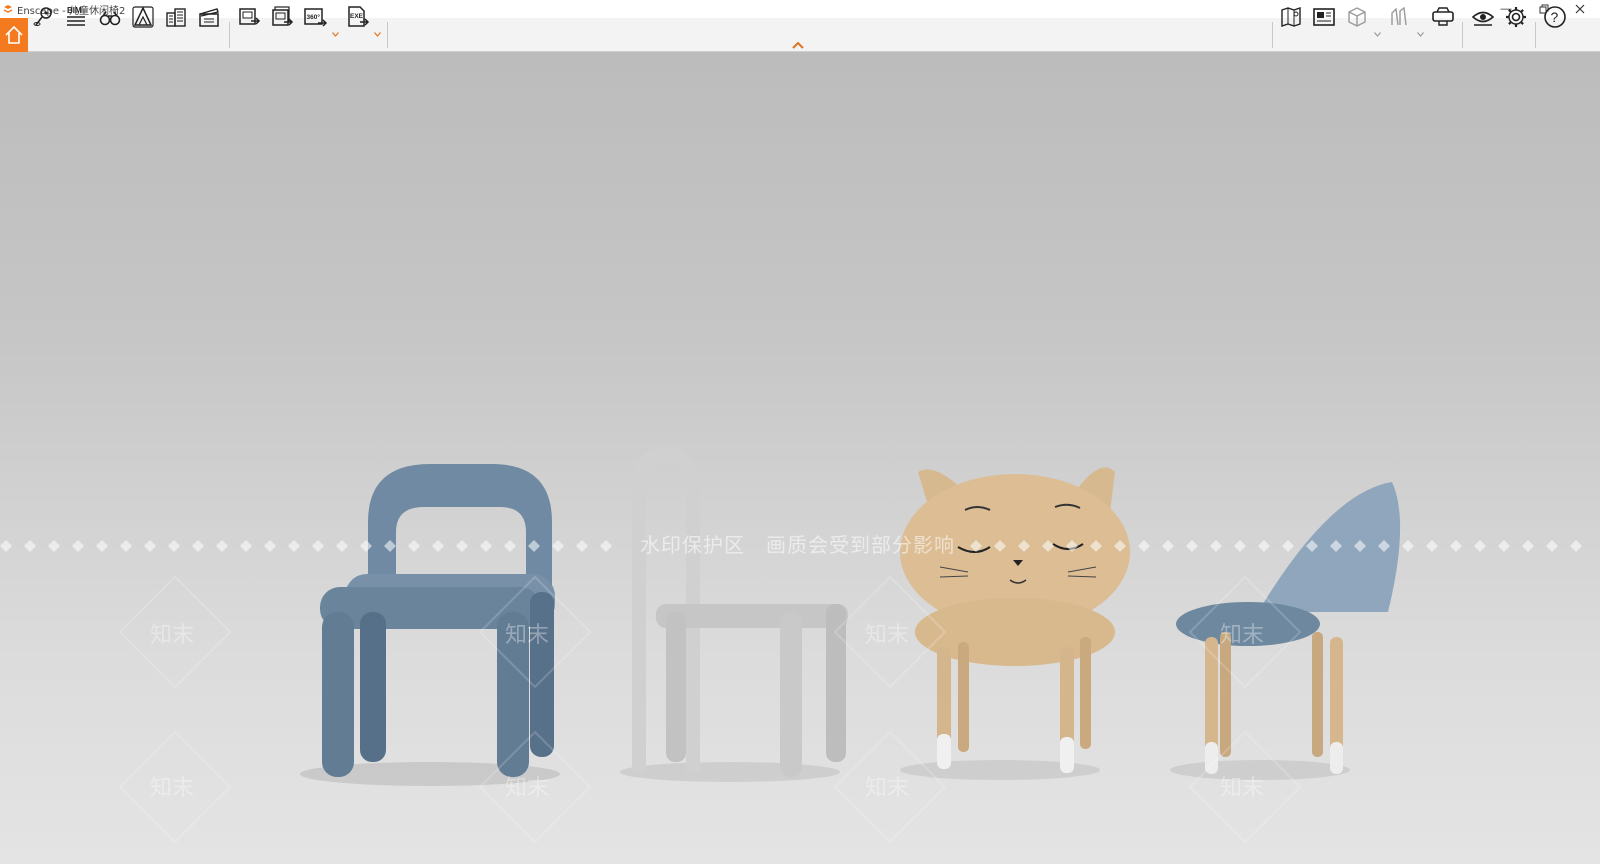 This screenshot has height=864, width=1600. I want to click on bim-icon: BIM, so click(76, 16).